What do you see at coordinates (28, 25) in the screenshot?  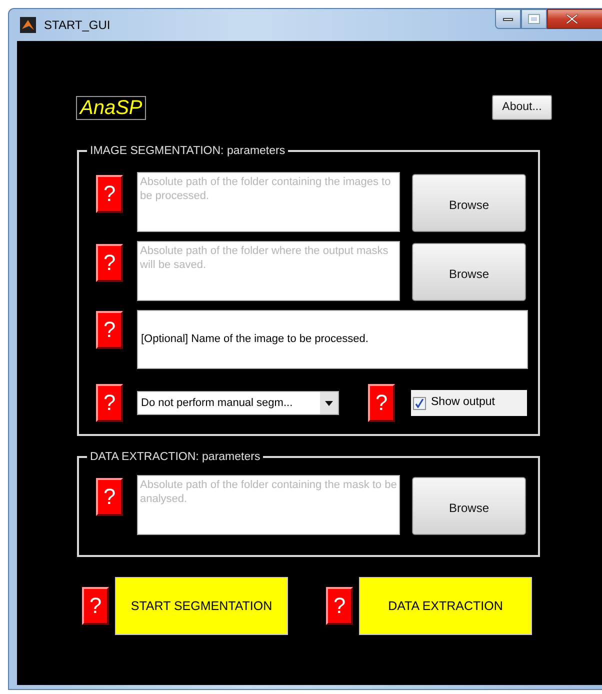 I see `app-icon` at bounding box center [28, 25].